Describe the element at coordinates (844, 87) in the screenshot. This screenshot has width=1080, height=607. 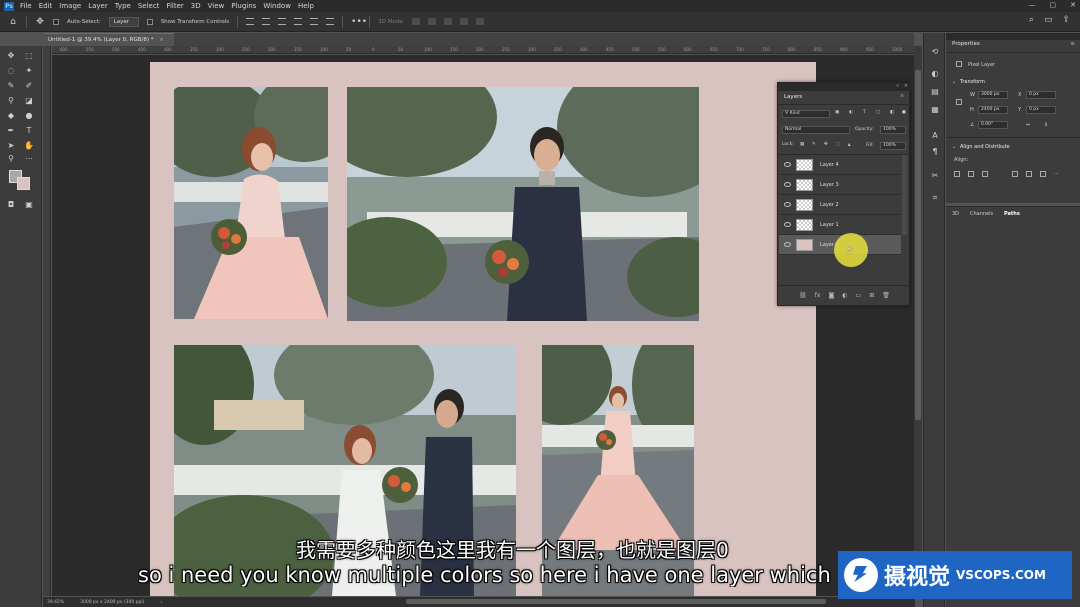
I see `panel-header: « ×` at that location.